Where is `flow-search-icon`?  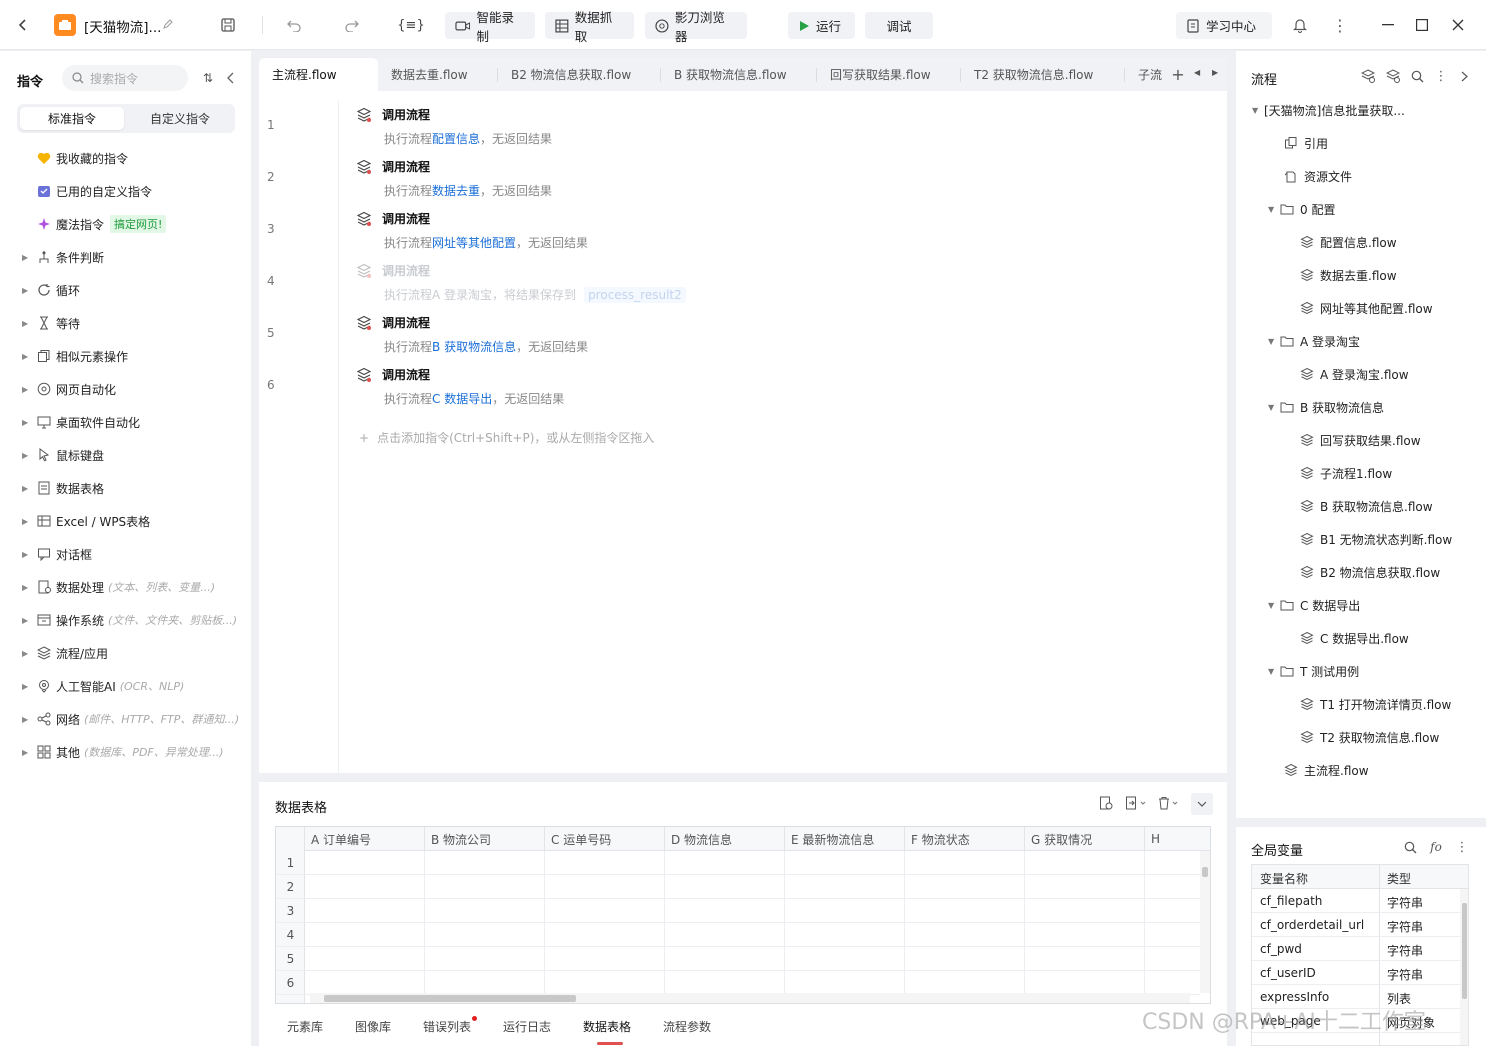 flow-search-icon is located at coordinates (1417, 76).